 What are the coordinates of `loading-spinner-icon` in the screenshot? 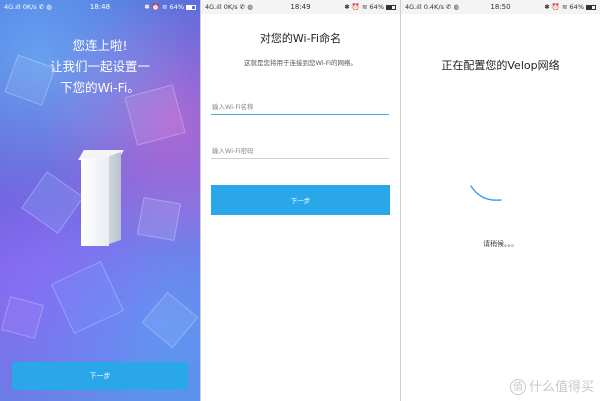 It's located at (486, 193).